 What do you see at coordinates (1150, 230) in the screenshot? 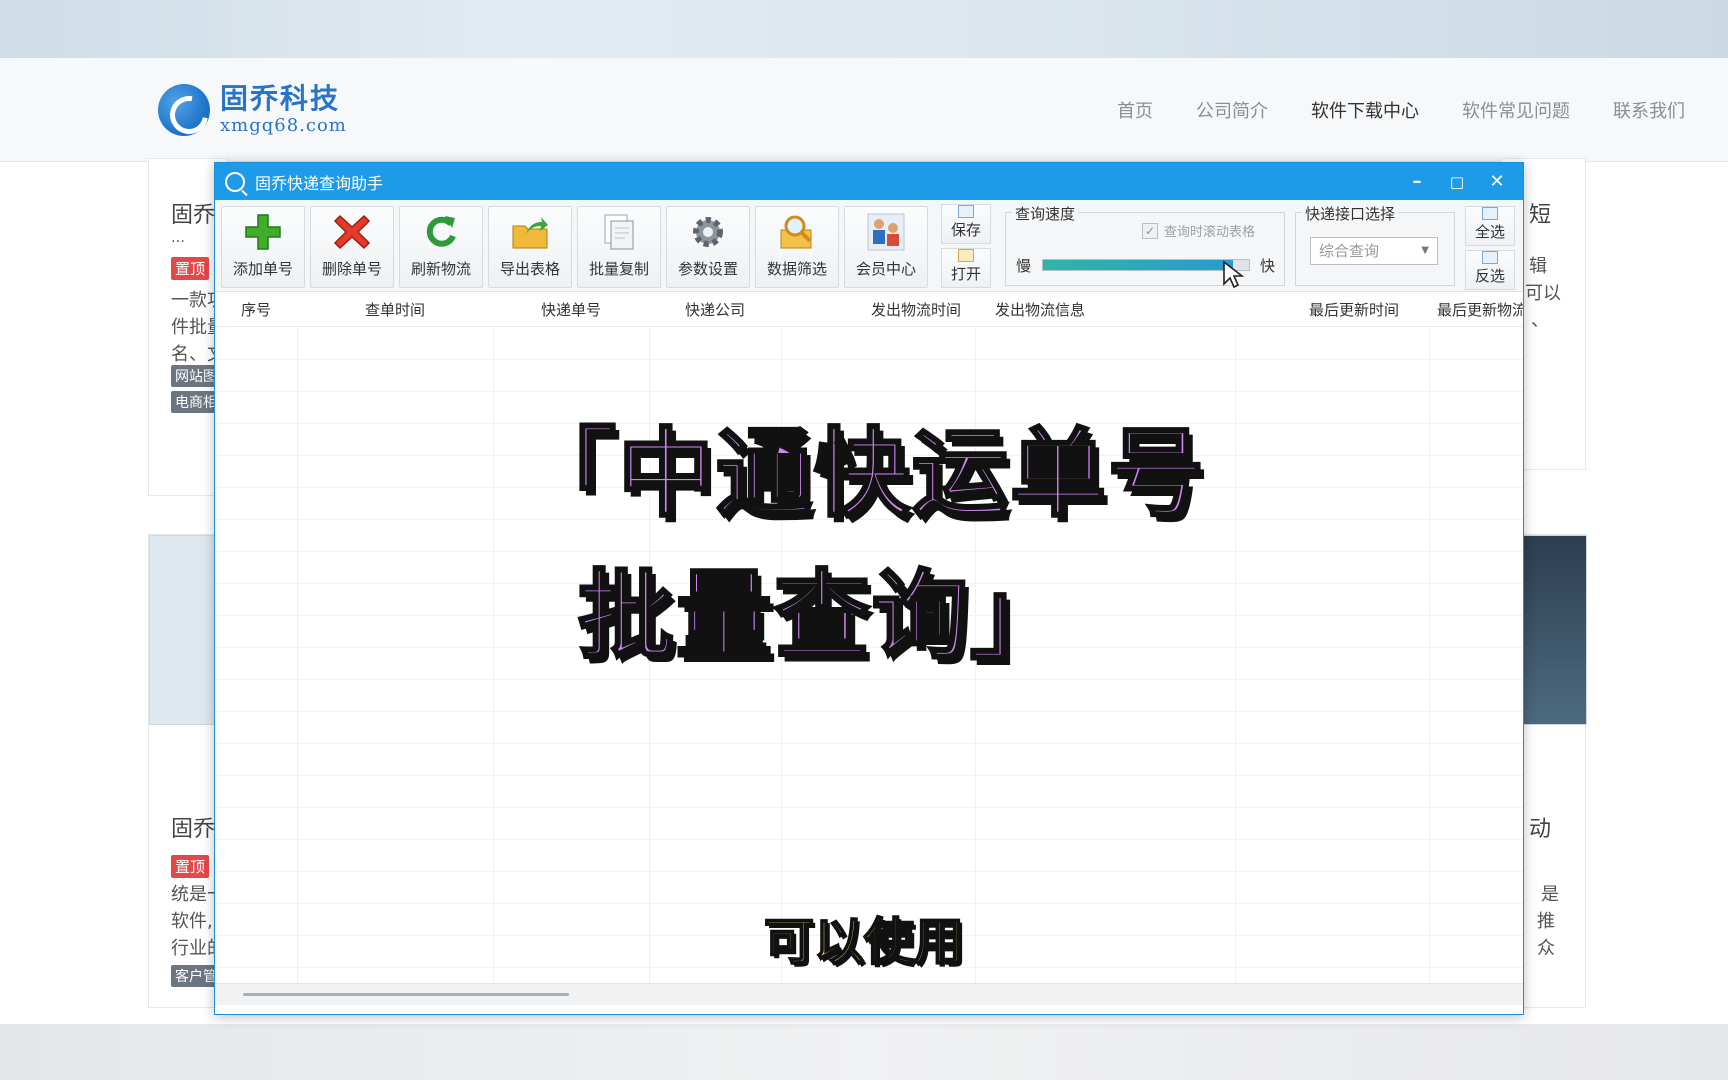
I see `checkbox-check-icon: ✓` at bounding box center [1150, 230].